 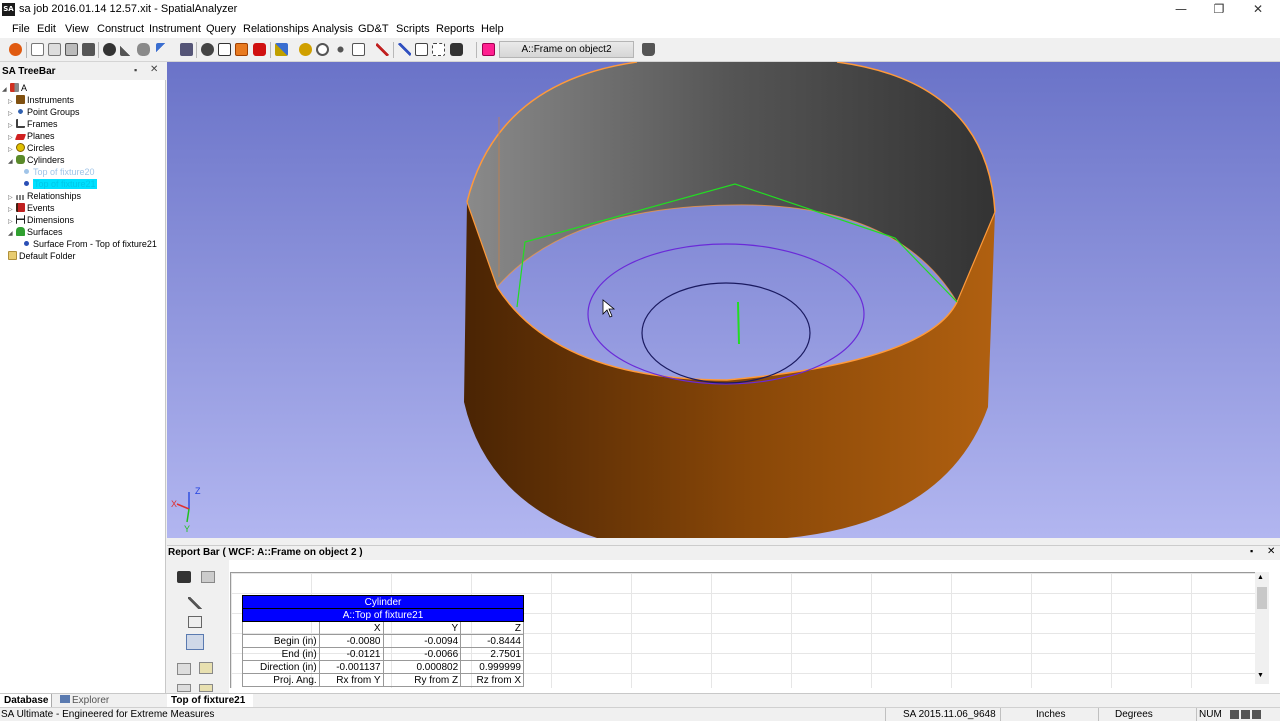 I want to click on new-icon, so click(x=37, y=49).